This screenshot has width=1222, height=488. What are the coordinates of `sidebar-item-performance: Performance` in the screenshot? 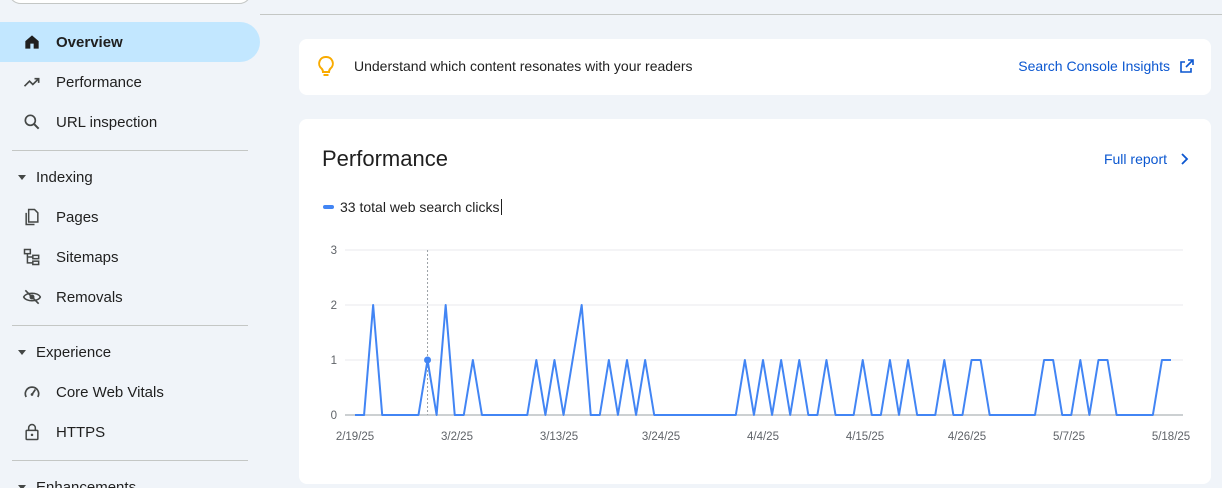 It's located at (130, 82).